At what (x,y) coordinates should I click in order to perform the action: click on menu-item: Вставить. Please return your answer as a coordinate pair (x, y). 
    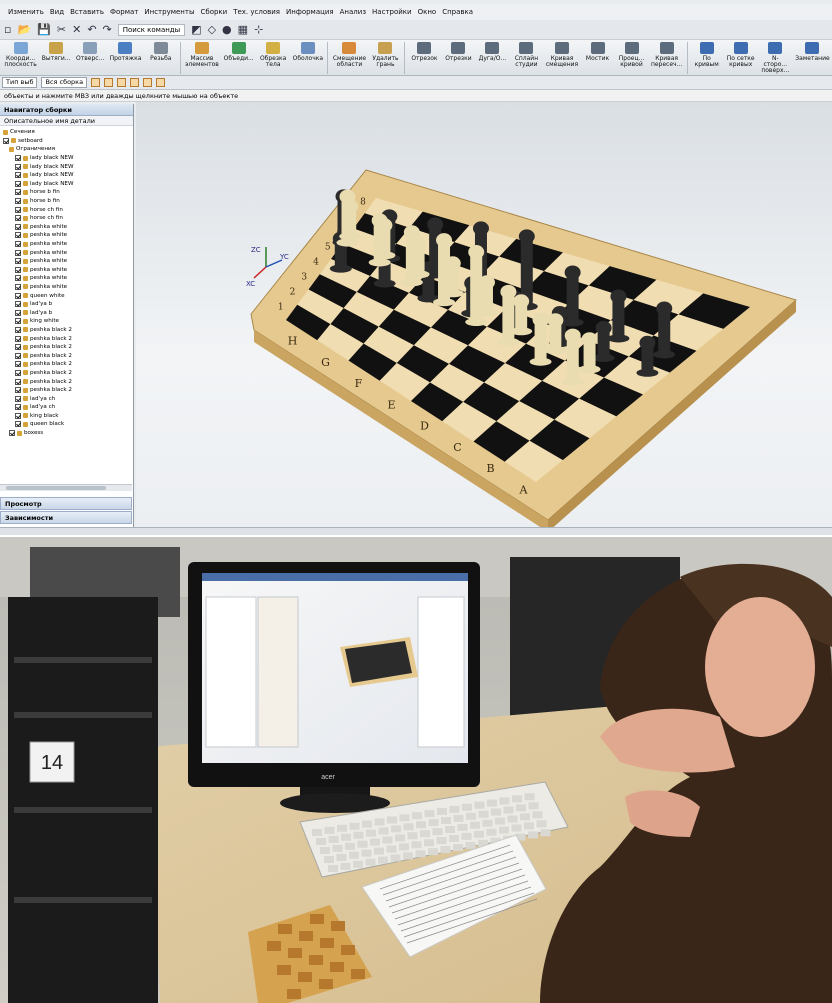
    Looking at the image, I should click on (87, 12).